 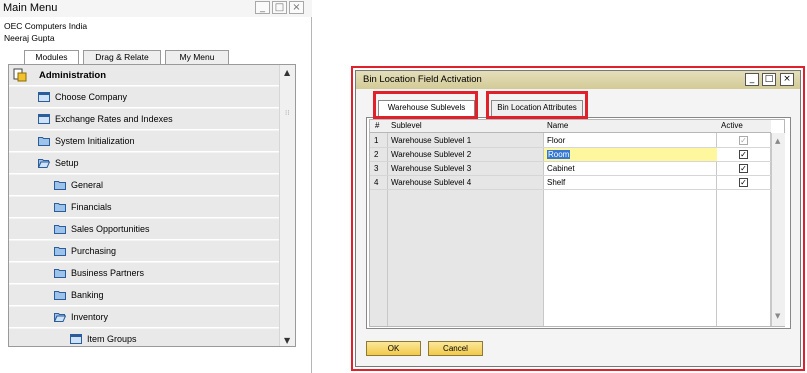 What do you see at coordinates (122, 57) in the screenshot?
I see `tab-drag-relate: Drag & Relate` at bounding box center [122, 57].